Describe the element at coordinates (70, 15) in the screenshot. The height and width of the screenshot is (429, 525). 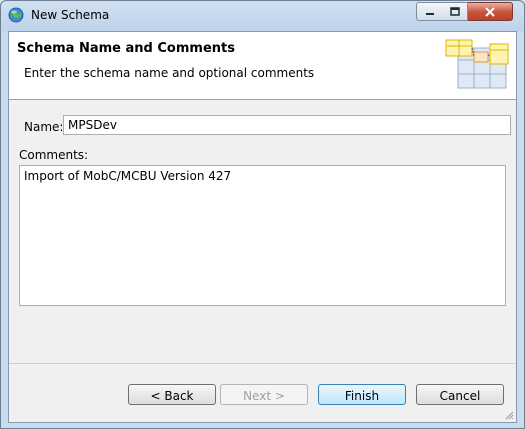
I see `window-title: New Schema` at that location.